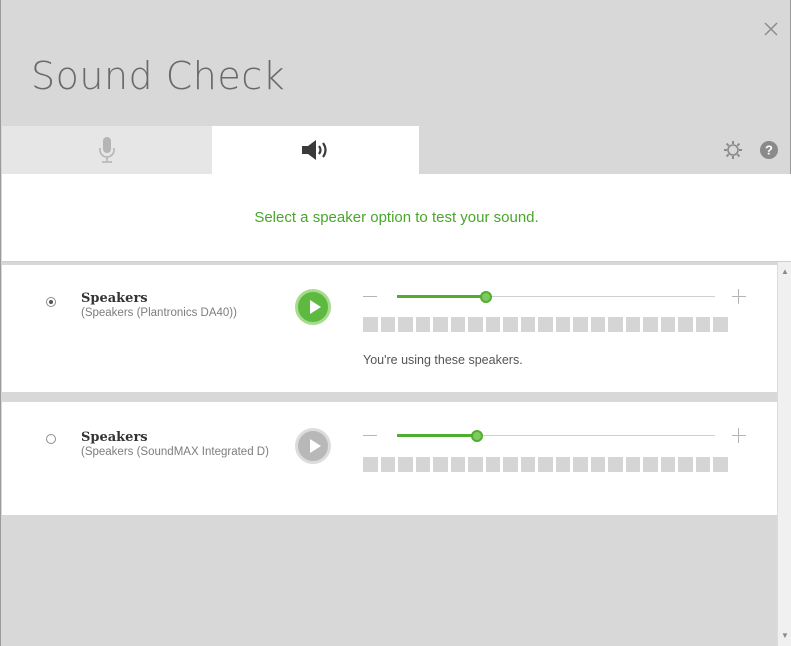 The width and height of the screenshot is (791, 646). Describe the element at coordinates (51, 302) in the screenshot. I see `device-radio-plantronics` at that location.